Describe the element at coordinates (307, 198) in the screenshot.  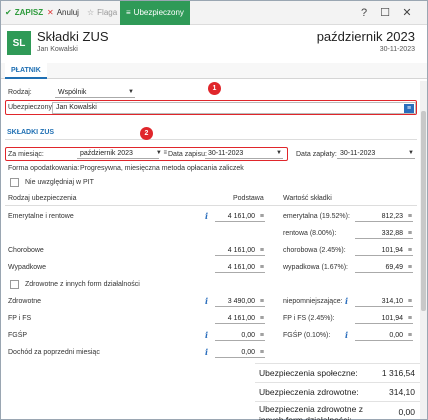
I see `col-value-header: Wartość składki` at that location.